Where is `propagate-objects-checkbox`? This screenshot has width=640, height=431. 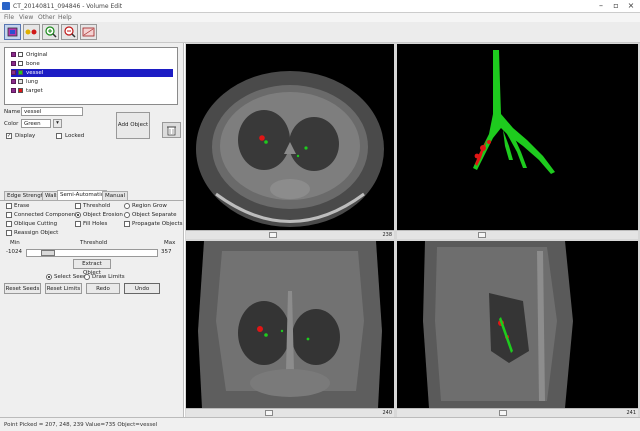
propagate-objects-checkbox is located at coordinates (127, 224).